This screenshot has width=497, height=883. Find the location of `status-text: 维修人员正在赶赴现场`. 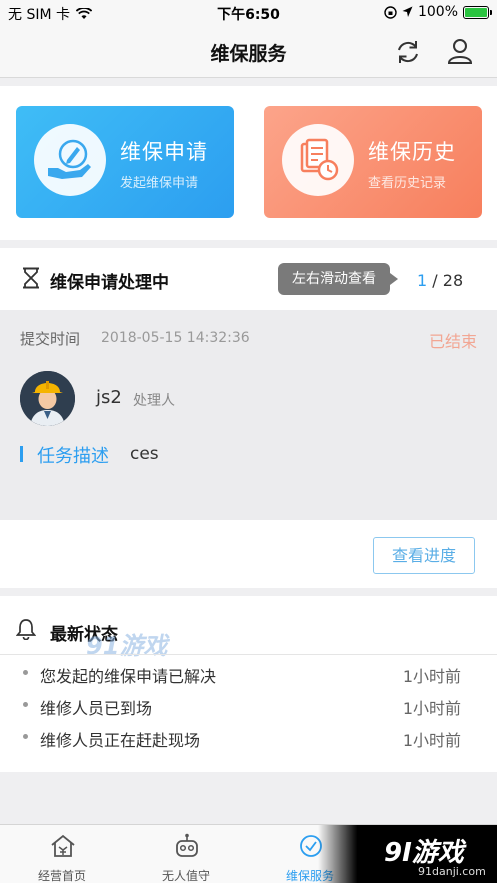

status-text: 维修人员正在赶赴现场 is located at coordinates (120, 740).